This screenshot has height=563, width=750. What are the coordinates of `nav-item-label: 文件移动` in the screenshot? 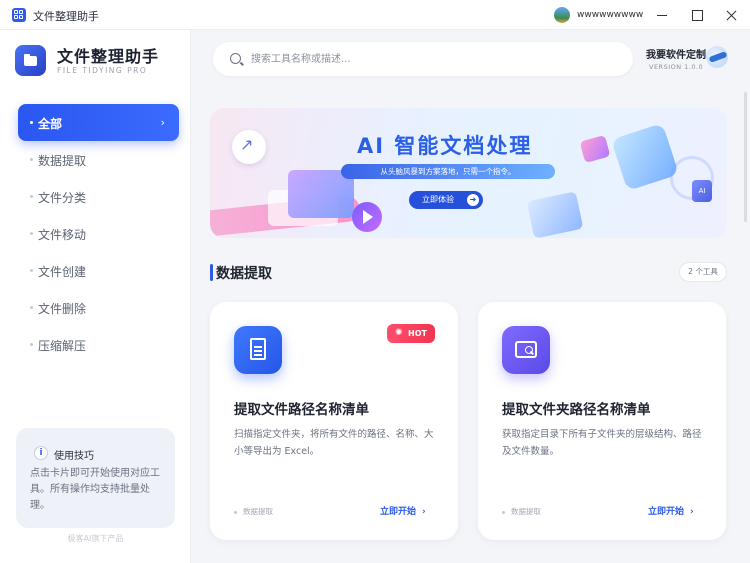 It's located at (62, 235).